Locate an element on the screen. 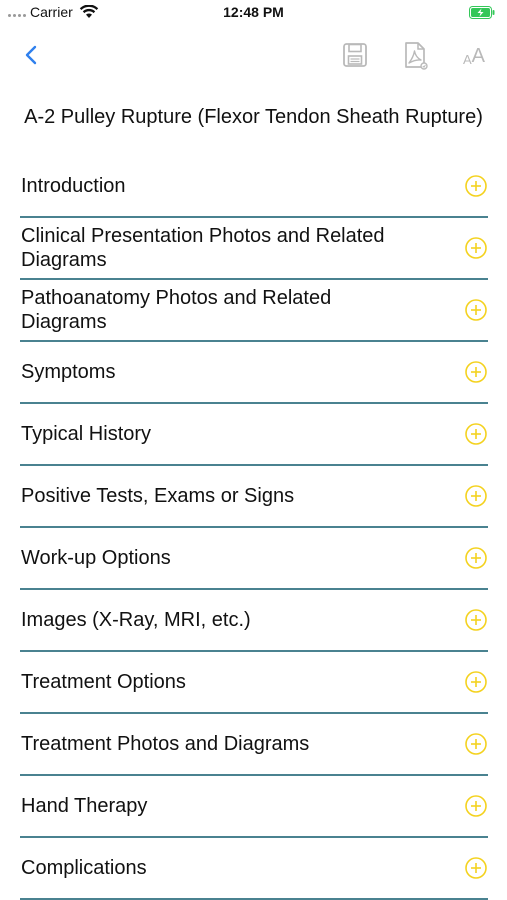 The height and width of the screenshot is (900, 507). save-button is located at coordinates (355, 55).